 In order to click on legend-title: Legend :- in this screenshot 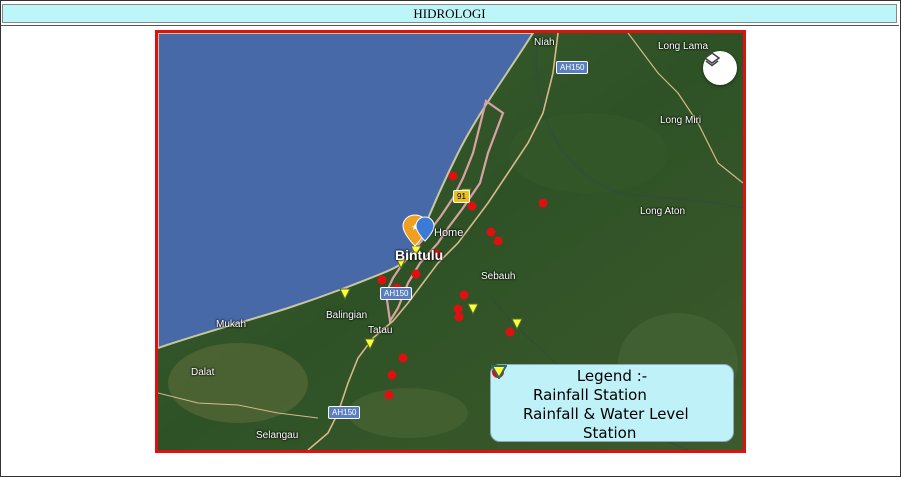, I will do `click(612, 376)`.